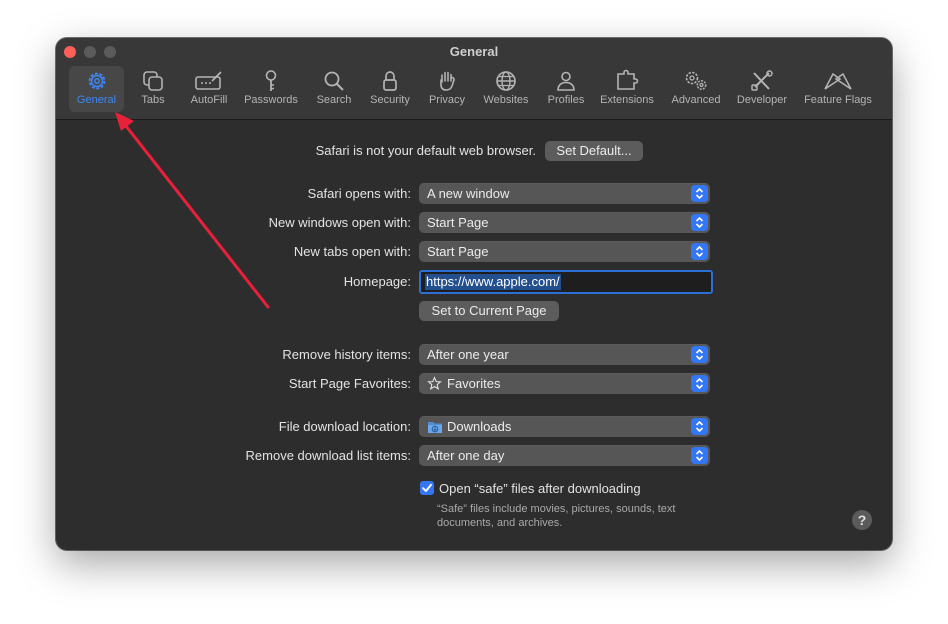  Describe the element at coordinates (564, 251) in the screenshot. I see `new-tabs-popup: Start Page` at that location.